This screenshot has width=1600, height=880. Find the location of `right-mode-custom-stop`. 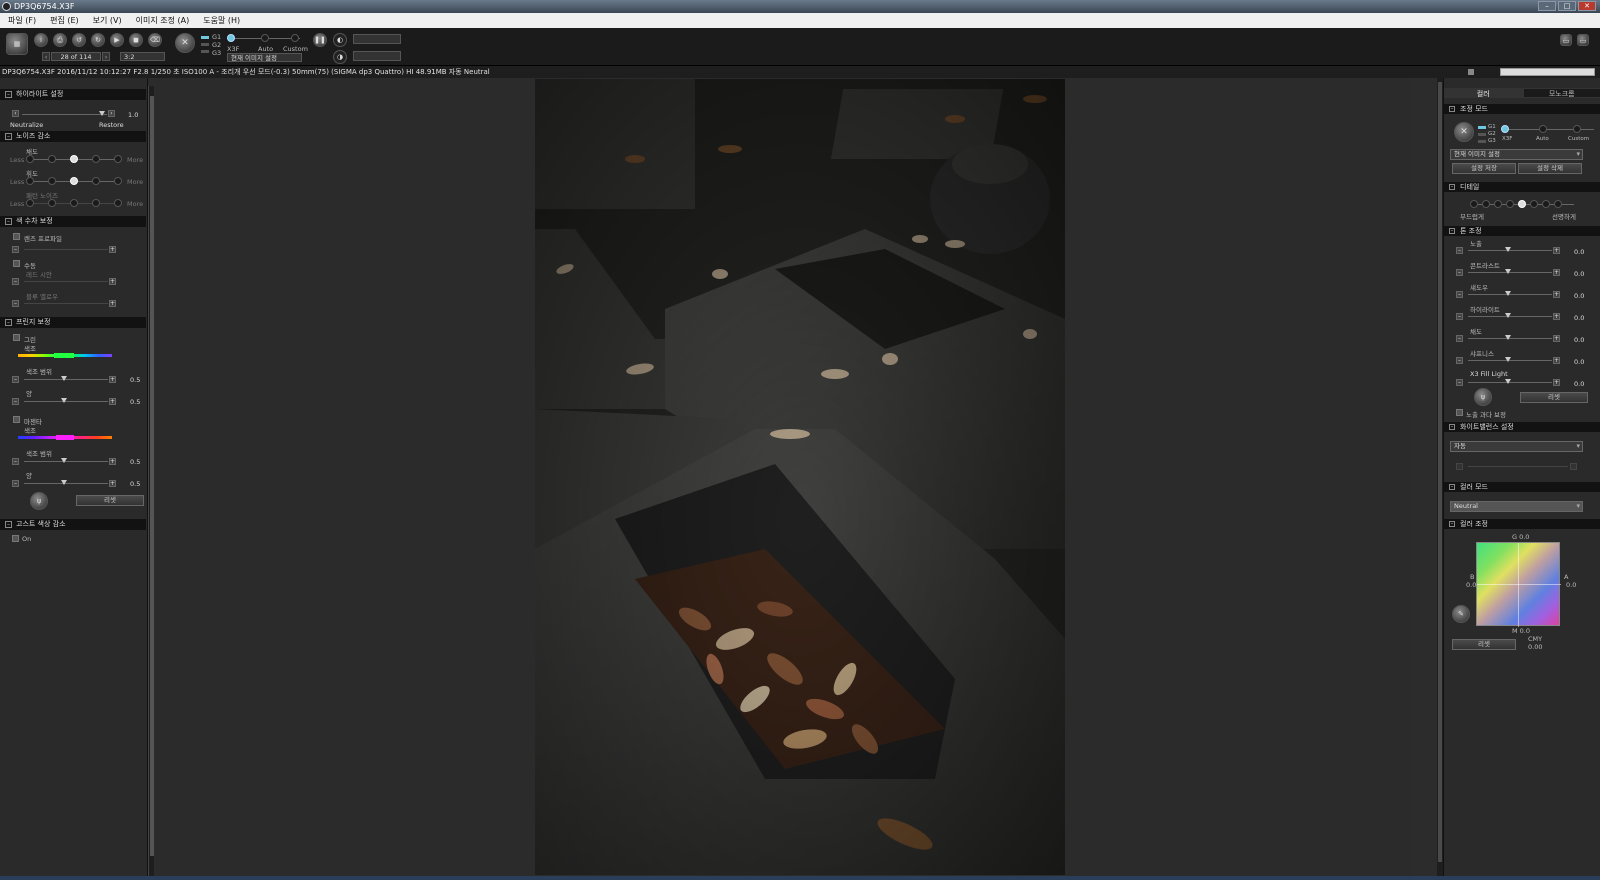

right-mode-custom-stop is located at coordinates (1577, 129).